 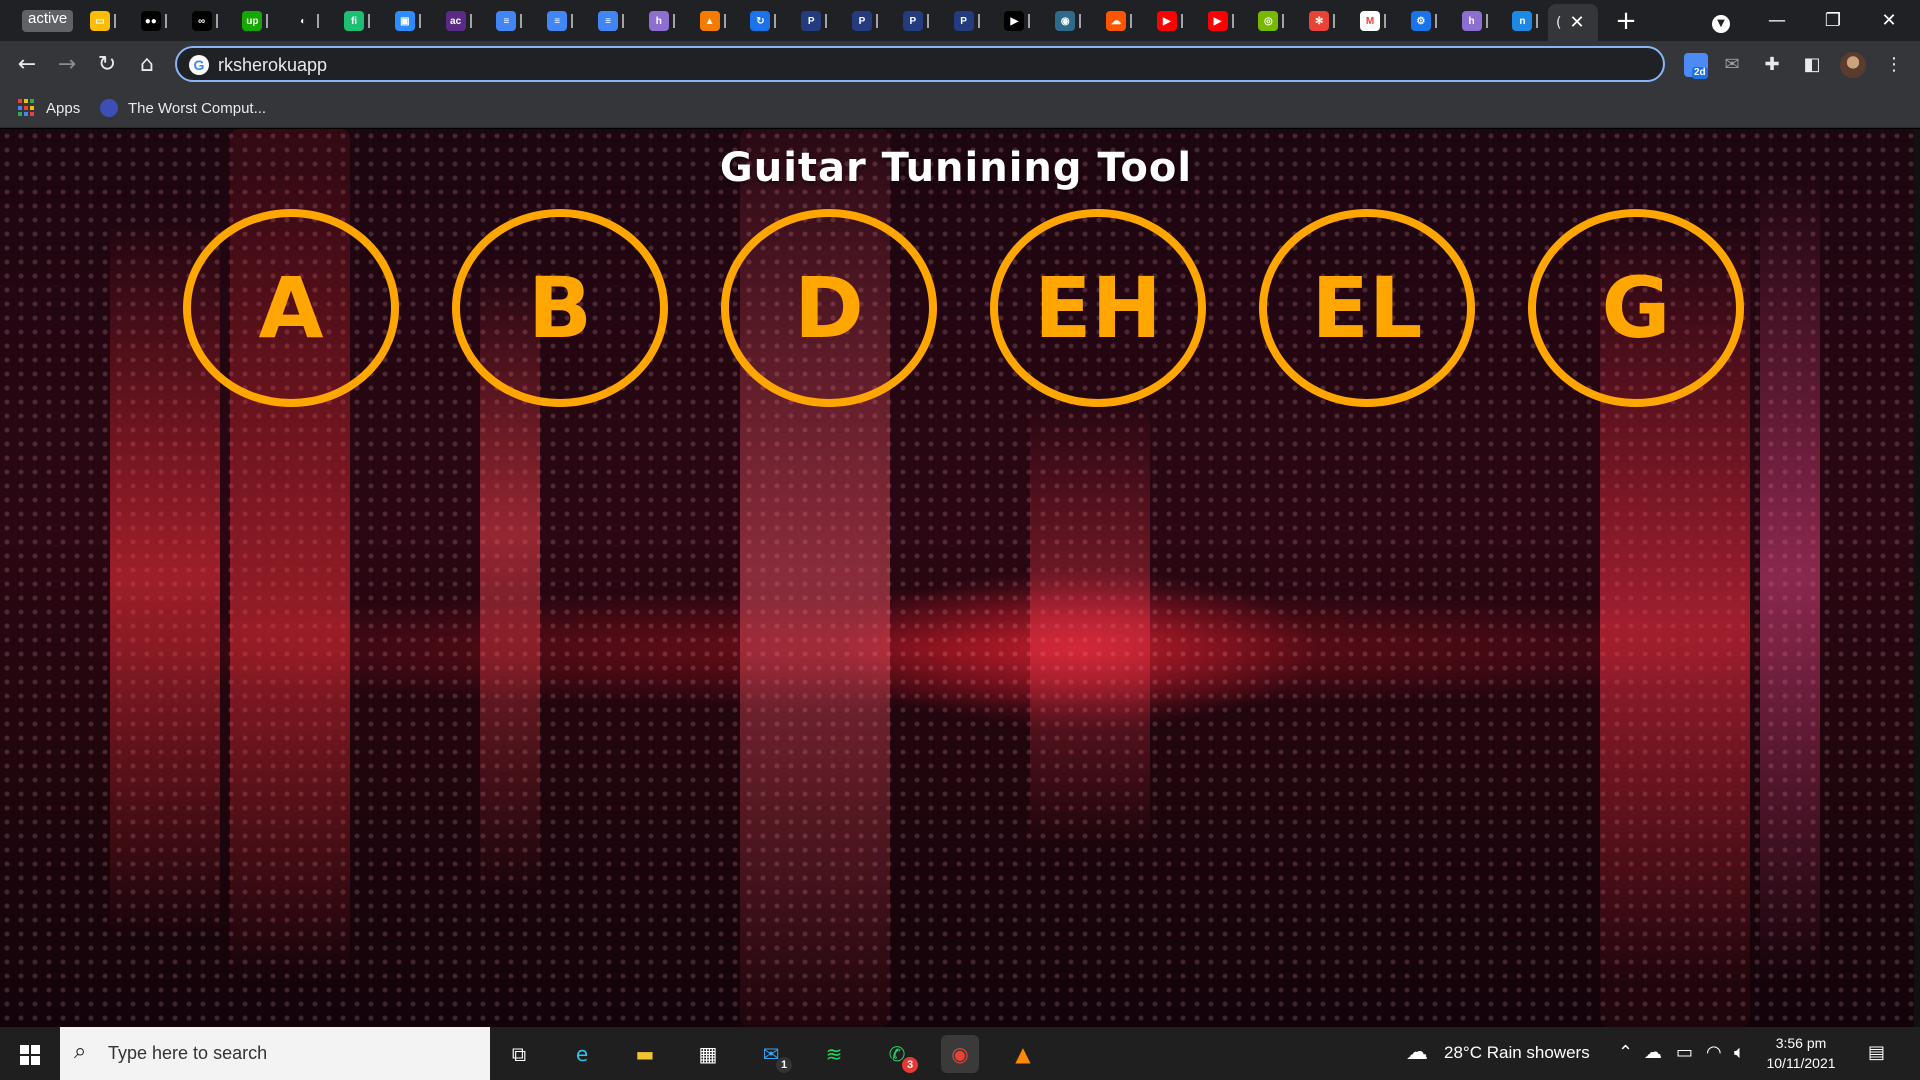 I want to click on tab-orange-blocks: ▲, so click(x=716, y=21).